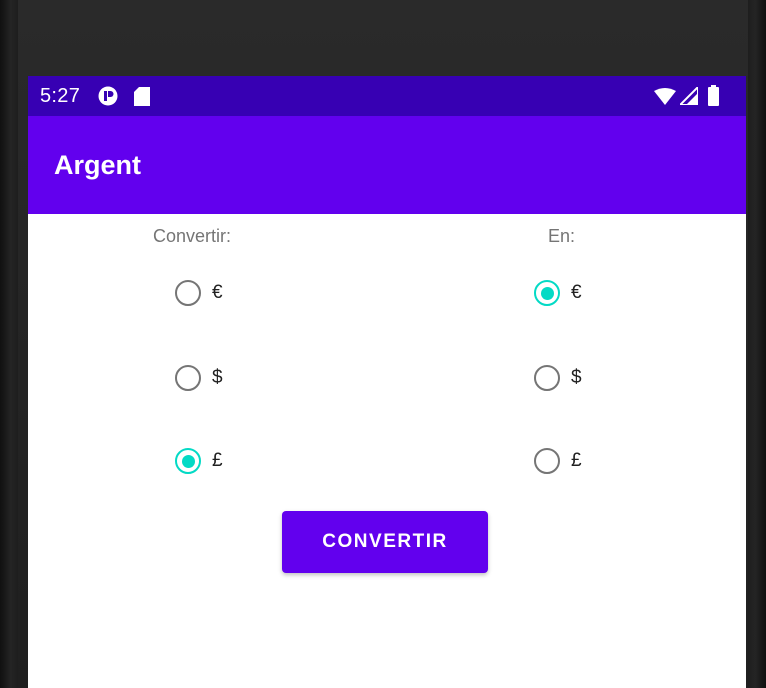 The width and height of the screenshot is (766, 688). Describe the element at coordinates (188, 293) in the screenshot. I see `from-option-euro-radio` at that location.